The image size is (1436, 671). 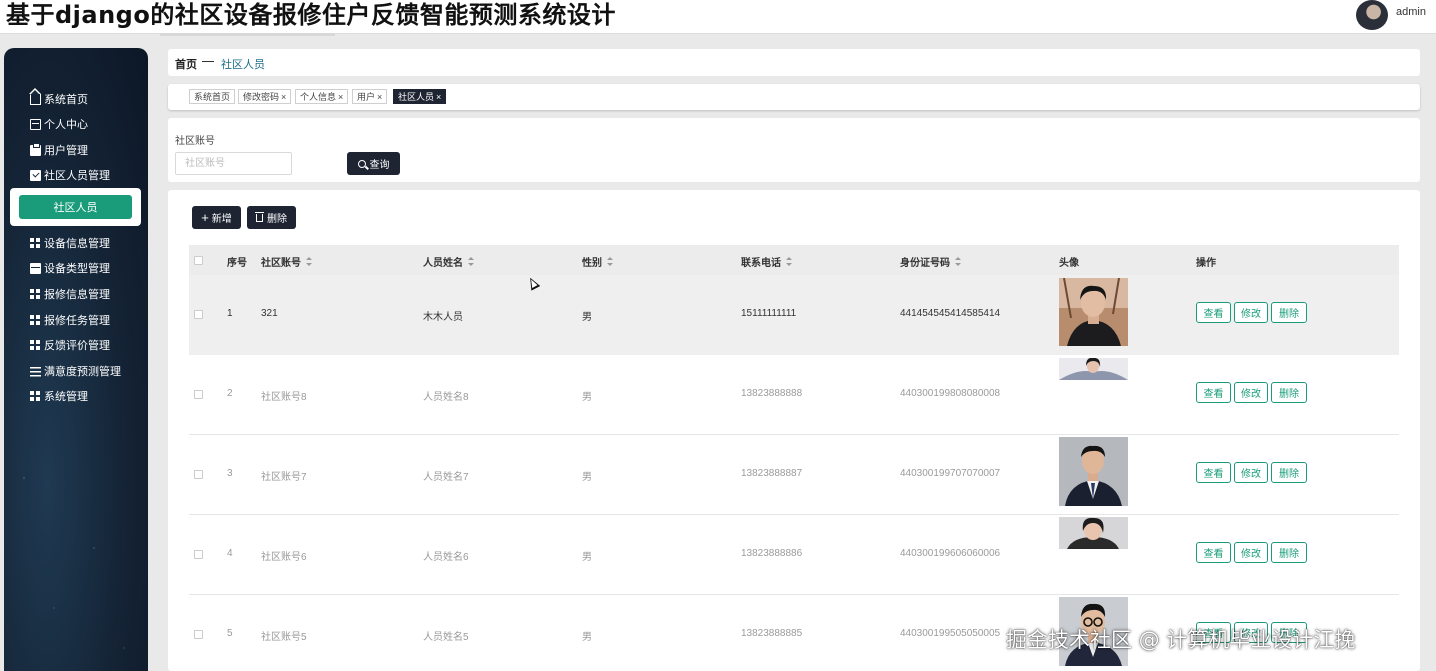 What do you see at coordinates (233, 163) in the screenshot?
I see `search-input` at bounding box center [233, 163].